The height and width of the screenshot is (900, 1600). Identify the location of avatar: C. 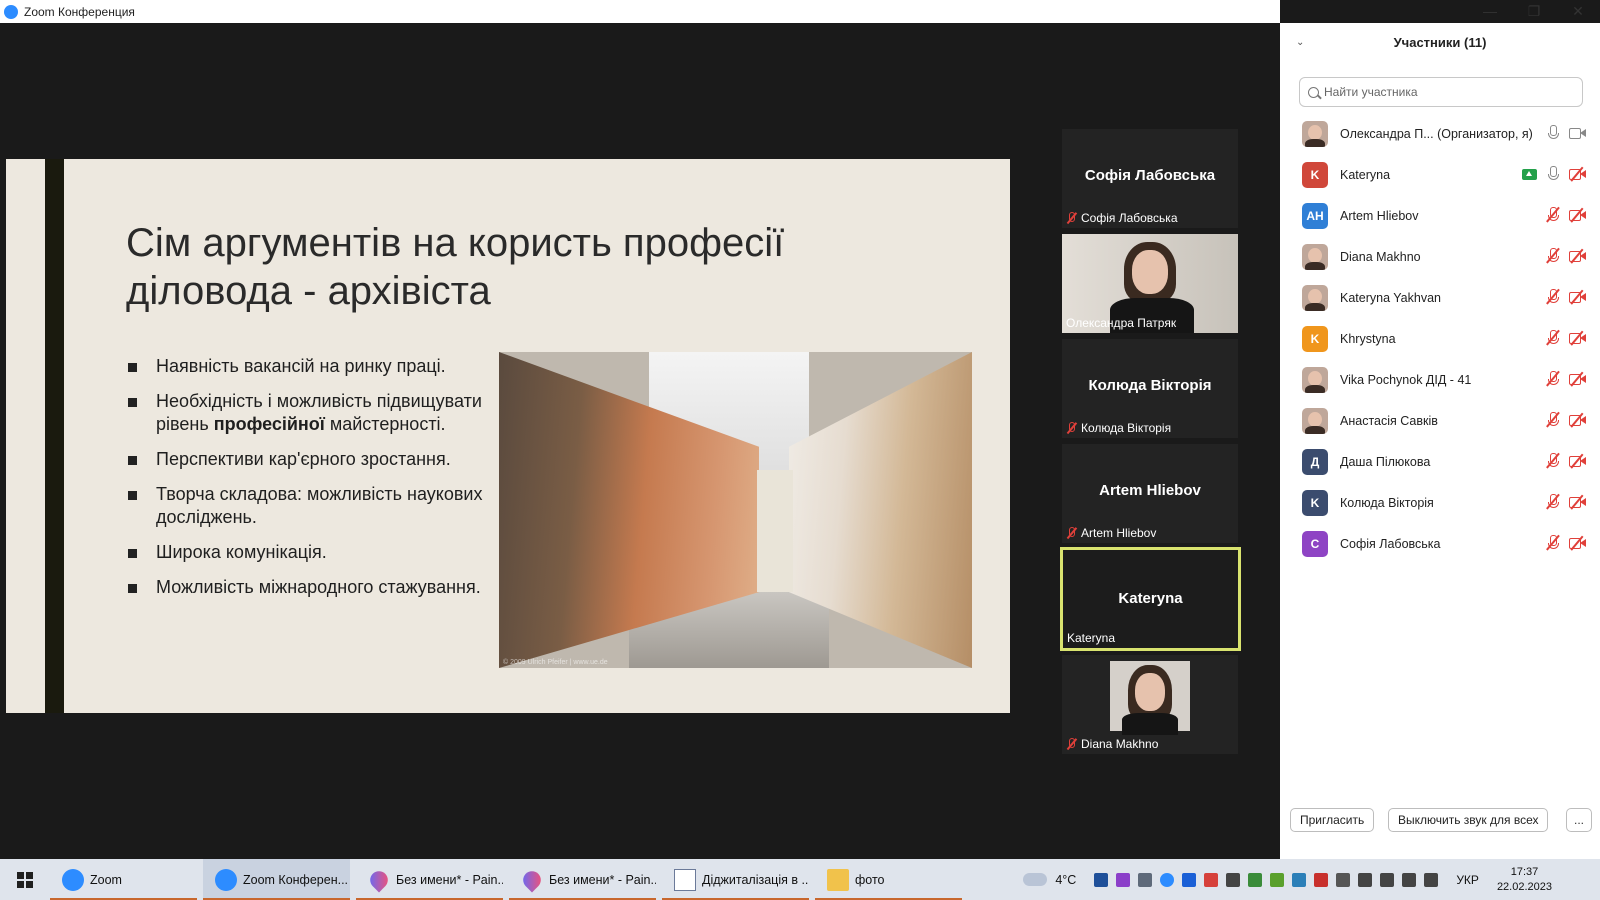
(1315, 543).